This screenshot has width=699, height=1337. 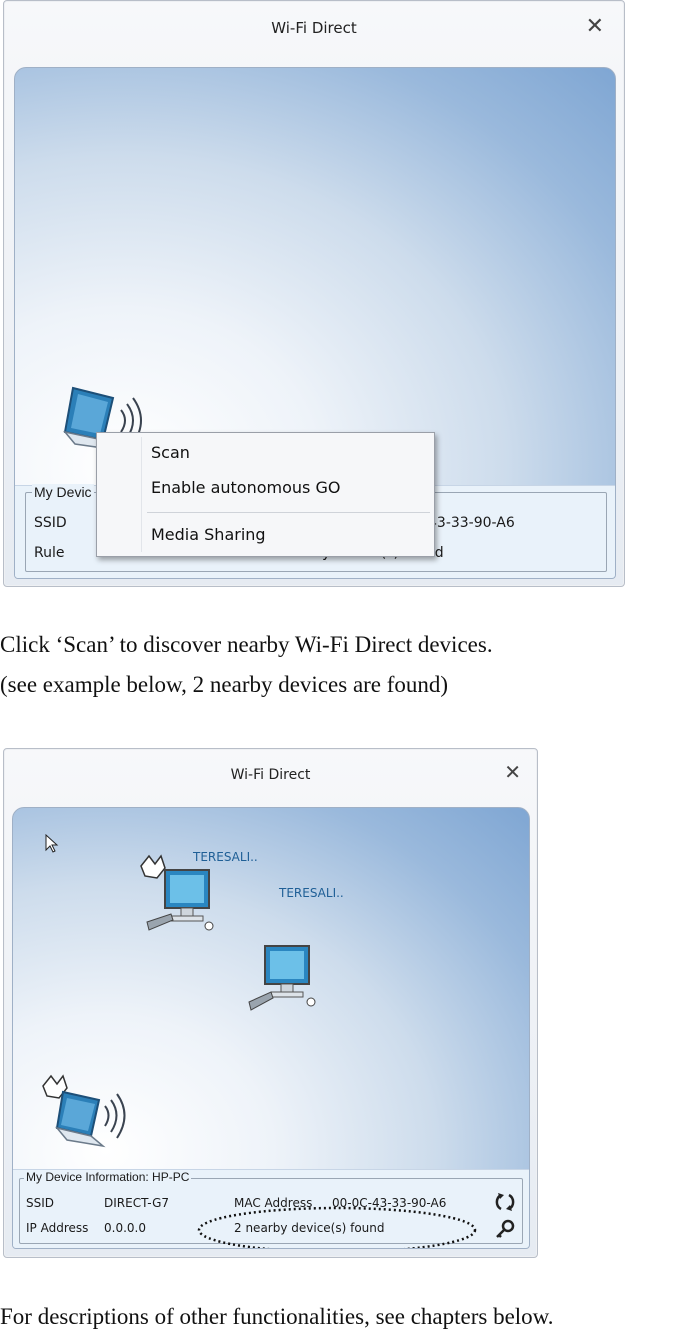 What do you see at coordinates (505, 1230) in the screenshot?
I see `key-icon` at bounding box center [505, 1230].